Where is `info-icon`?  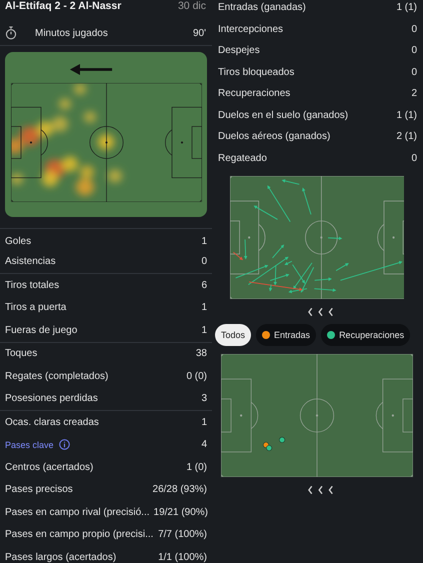 info-icon is located at coordinates (64, 444).